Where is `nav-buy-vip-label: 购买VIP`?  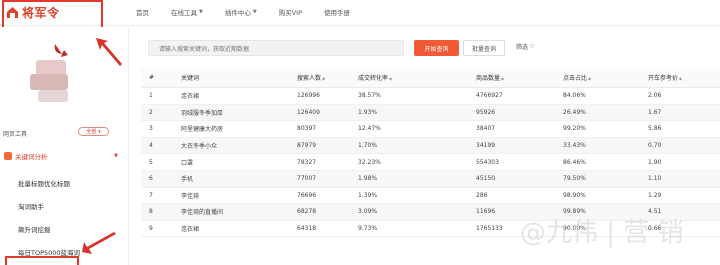
nav-buy-vip-label: 购买VIP is located at coordinates (290, 13).